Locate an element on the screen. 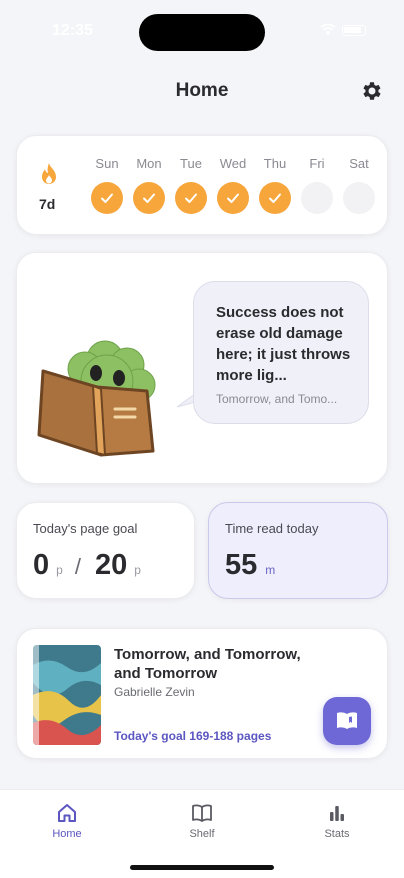 The image size is (404, 878). start-reading-button is located at coordinates (347, 721).